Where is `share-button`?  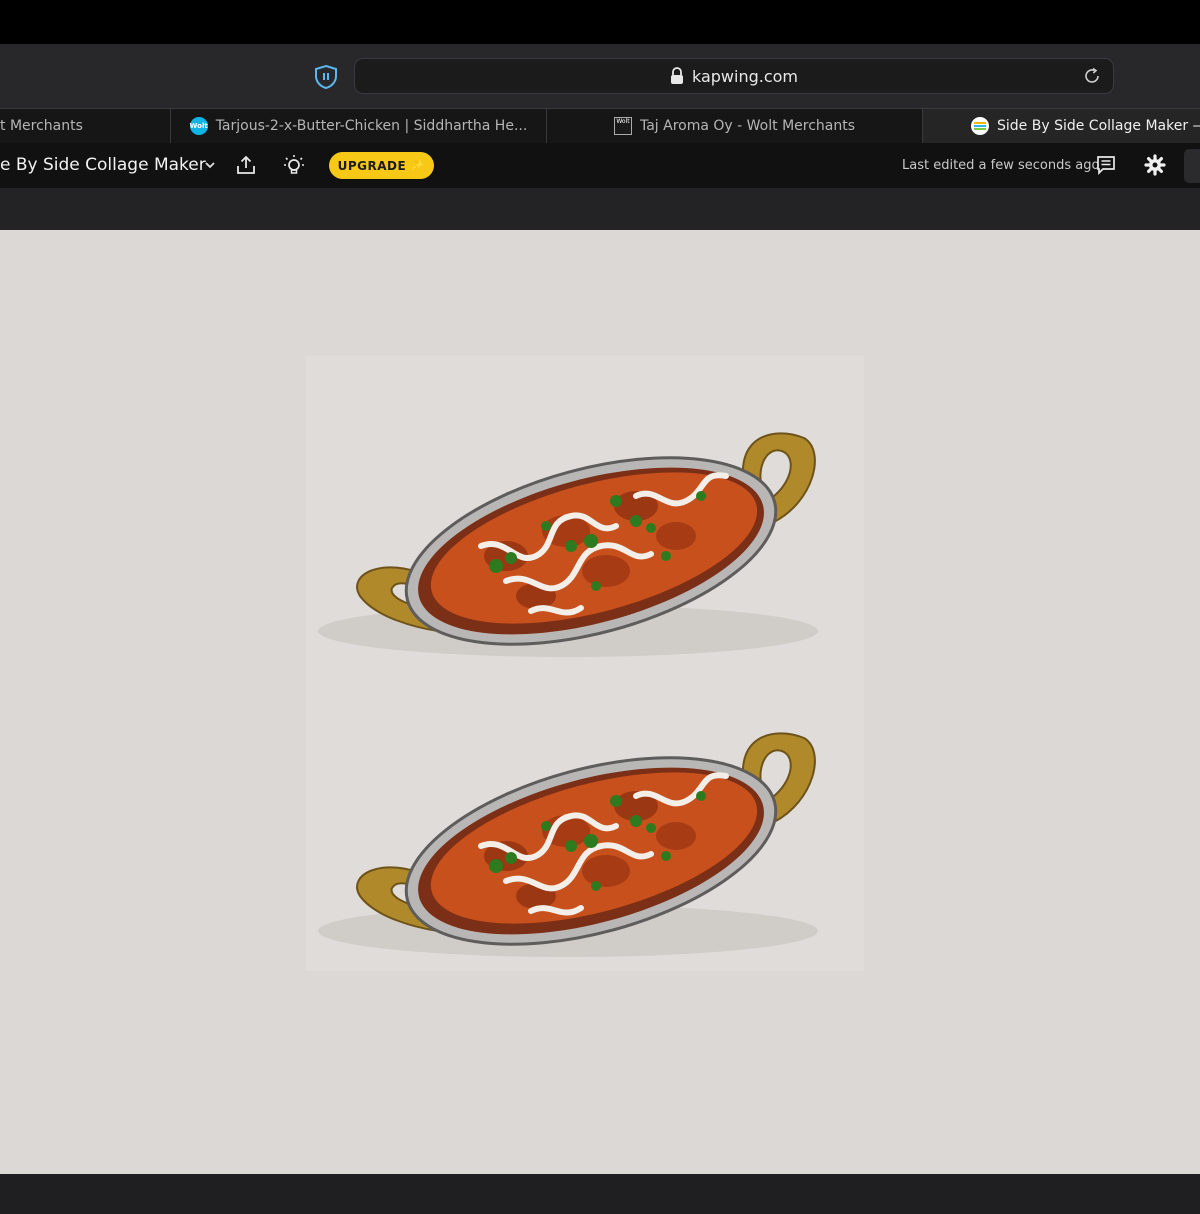
share-button is located at coordinates (246, 165).